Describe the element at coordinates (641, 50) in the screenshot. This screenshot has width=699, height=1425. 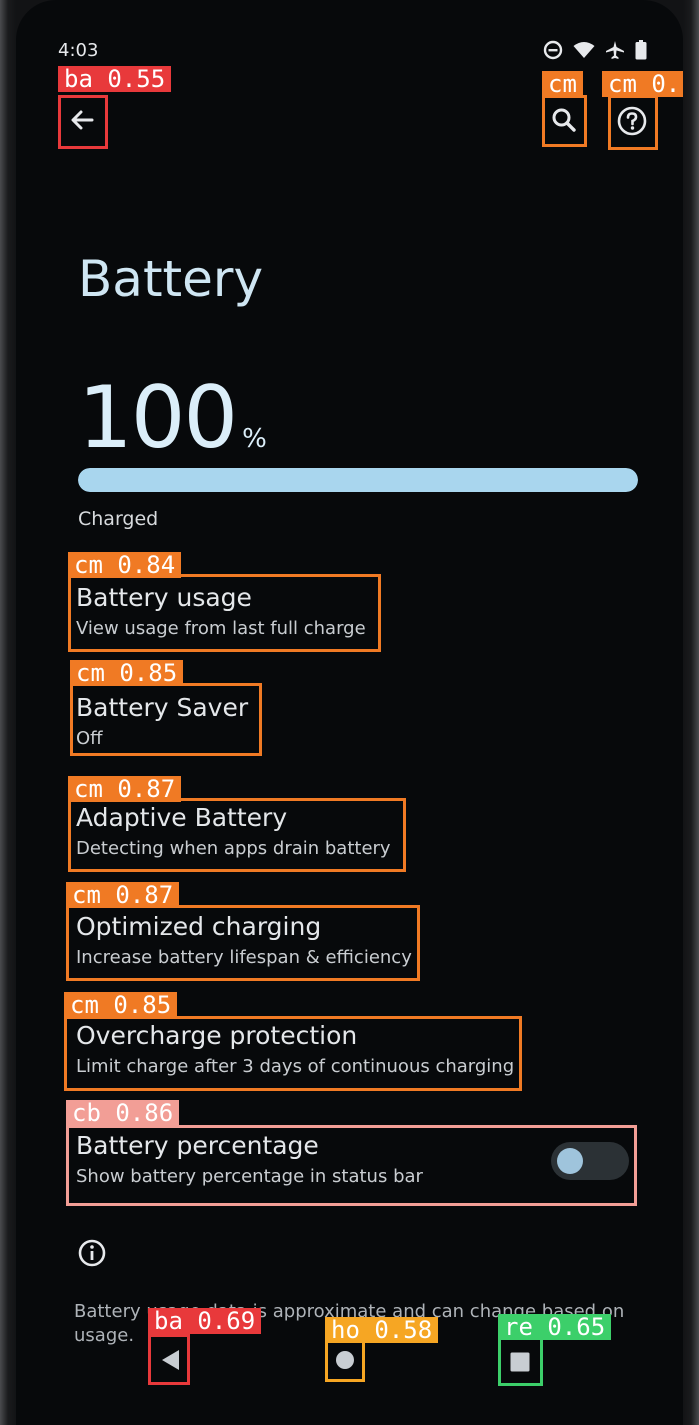
I see `battery-icon` at that location.